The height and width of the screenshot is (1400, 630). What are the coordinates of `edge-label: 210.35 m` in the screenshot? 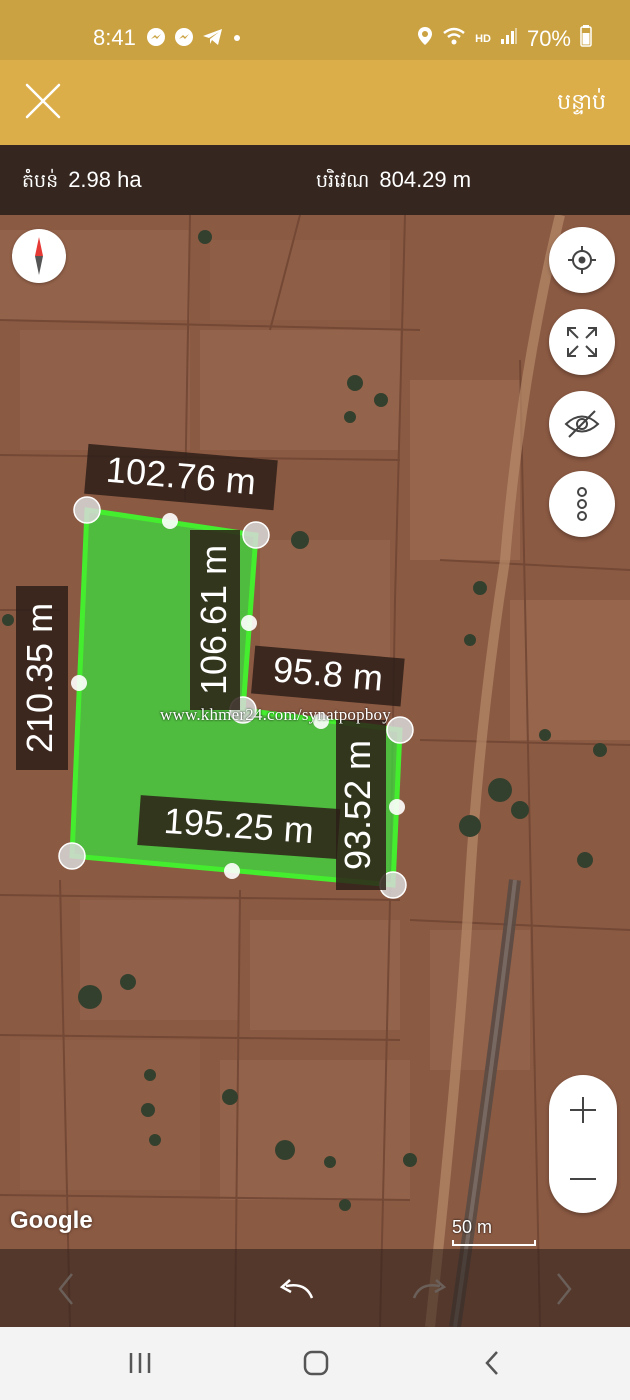 It's located at (39, 678).